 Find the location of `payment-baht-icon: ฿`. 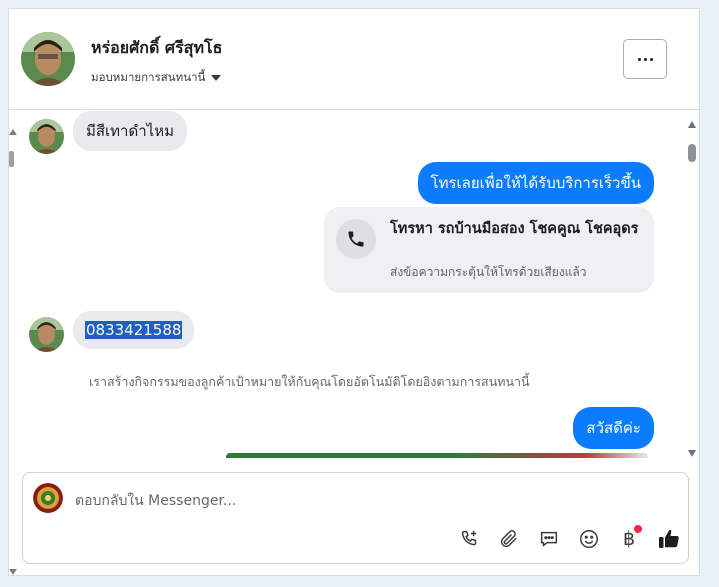

payment-baht-icon: ฿ is located at coordinates (629, 539).